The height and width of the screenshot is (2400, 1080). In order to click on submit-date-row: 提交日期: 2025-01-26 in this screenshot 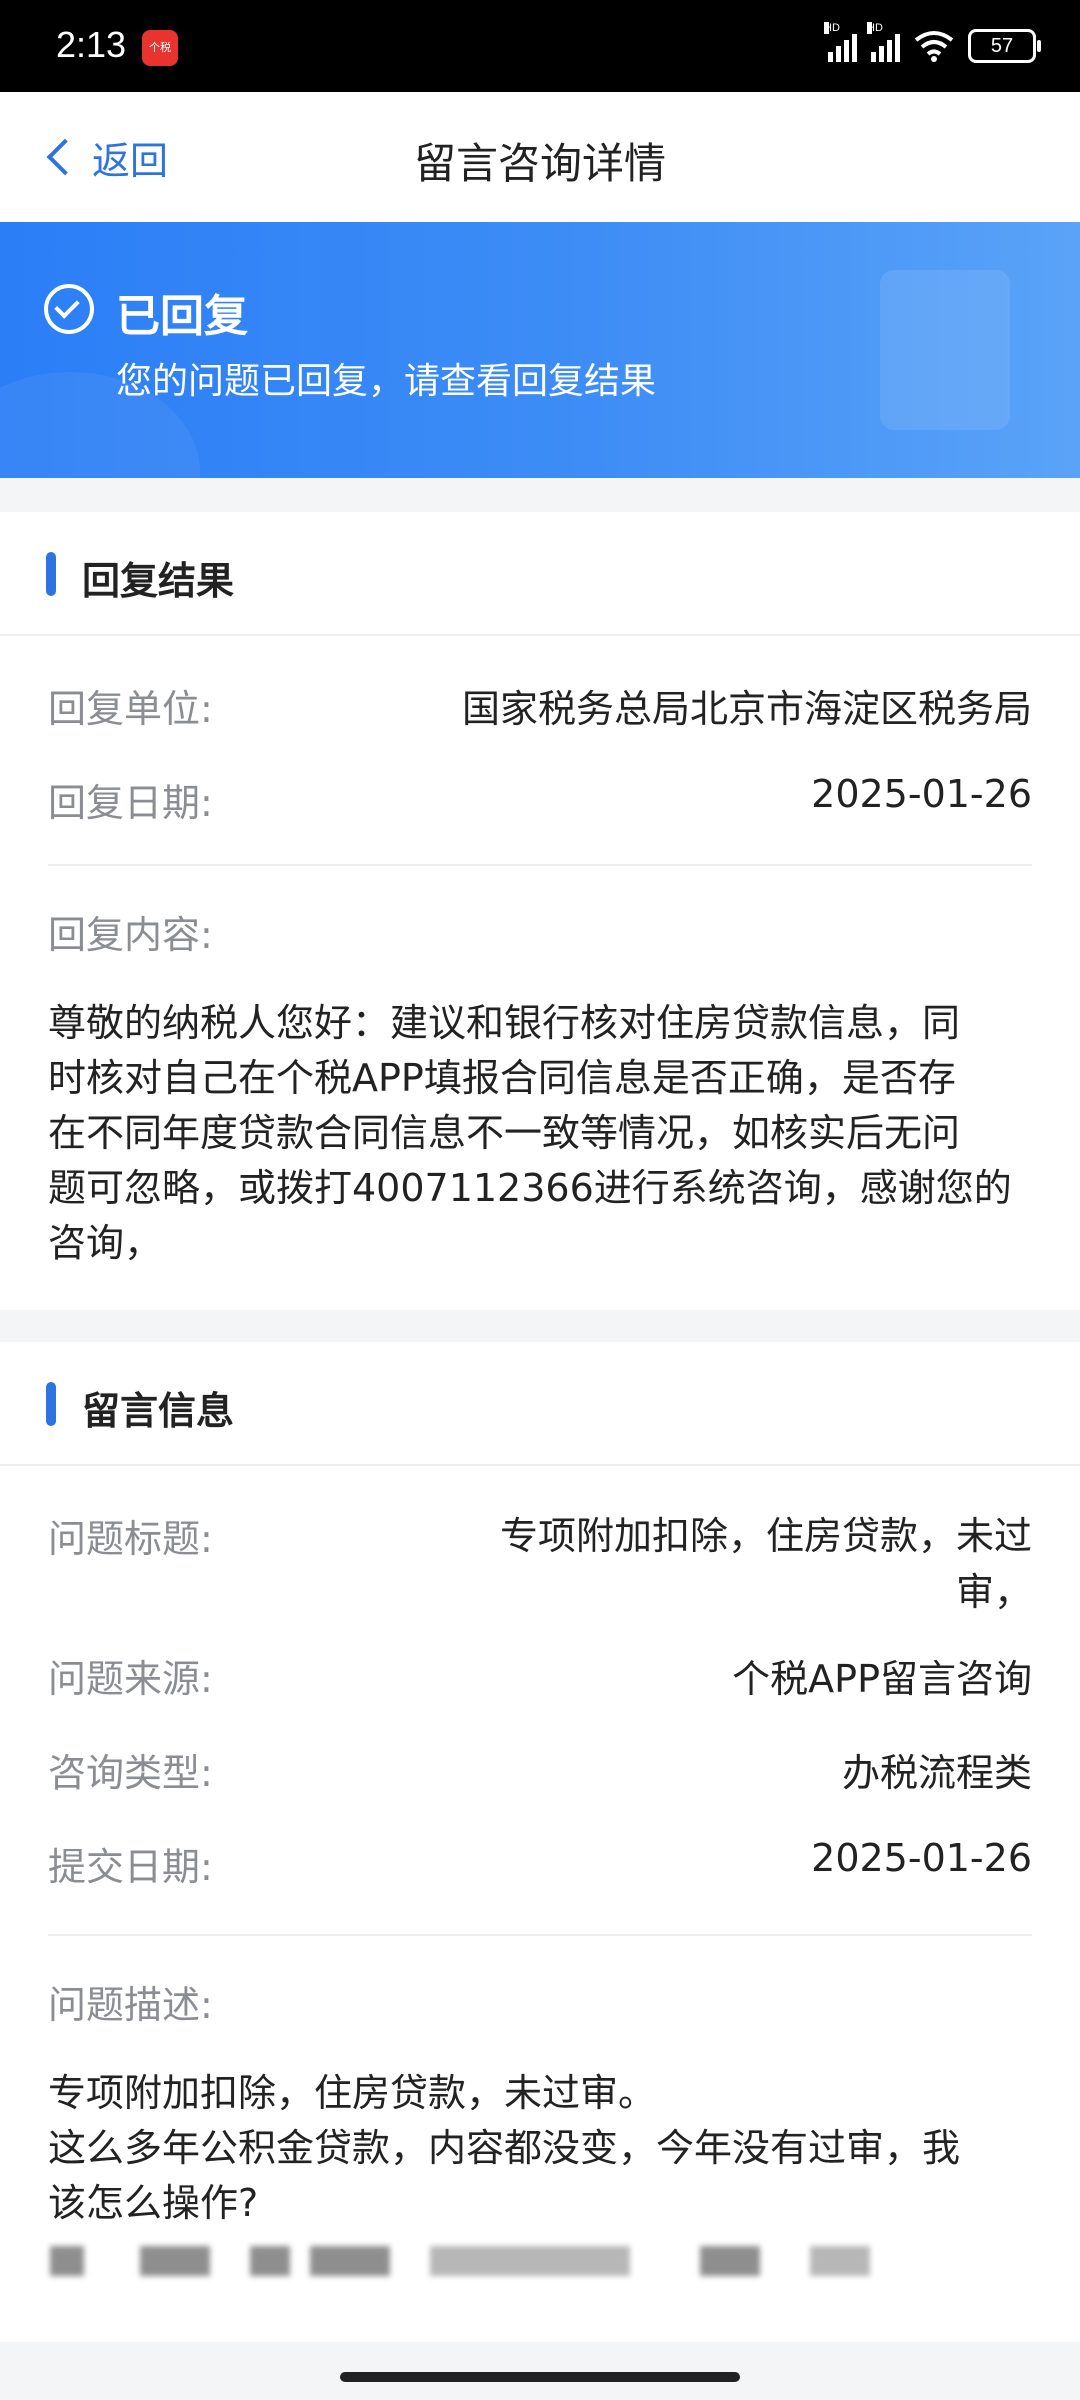, I will do `click(540, 1866)`.